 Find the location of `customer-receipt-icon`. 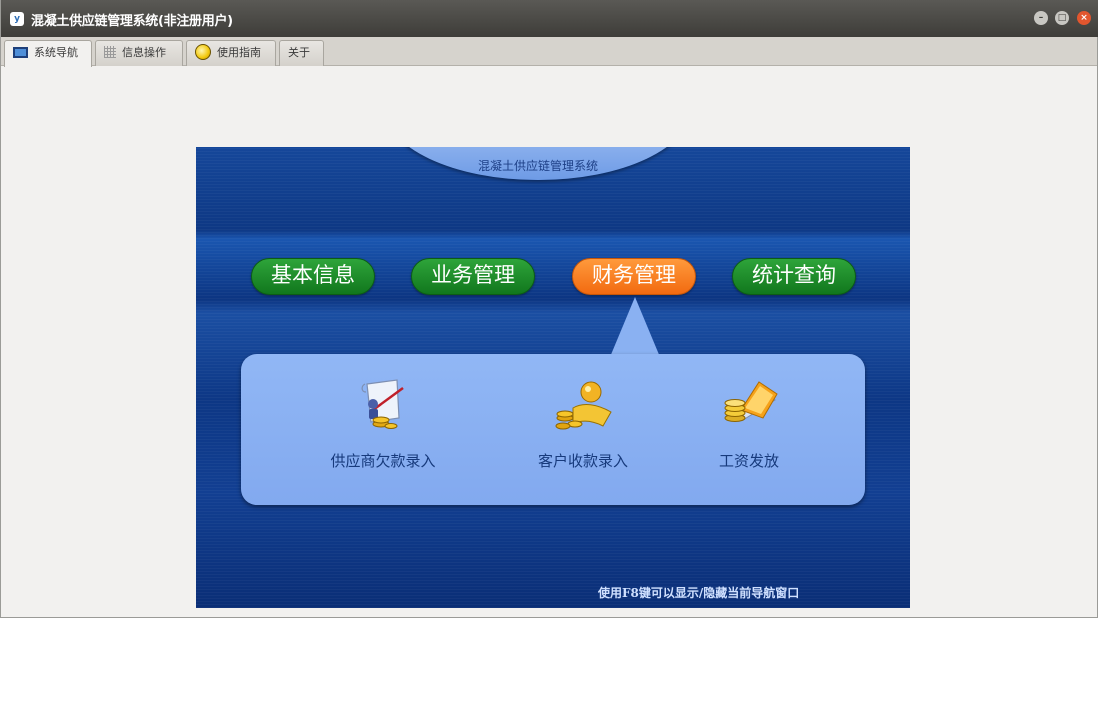

customer-receipt-icon is located at coordinates (583, 405).